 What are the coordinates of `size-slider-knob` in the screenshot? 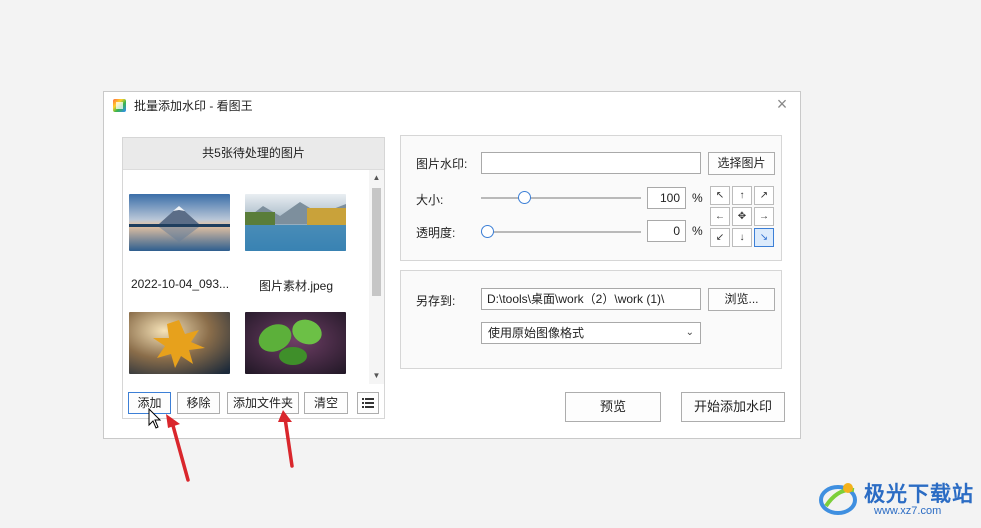 It's located at (524, 197).